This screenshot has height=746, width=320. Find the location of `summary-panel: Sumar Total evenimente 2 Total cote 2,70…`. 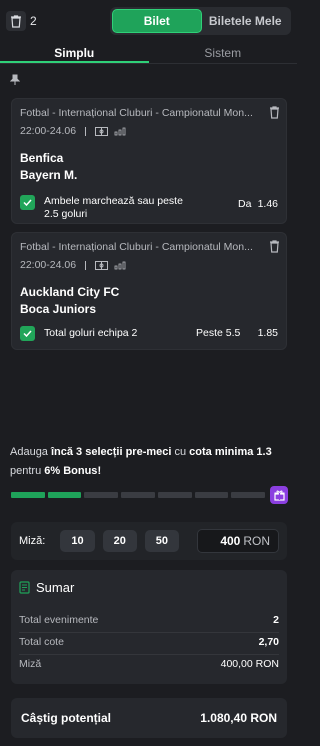

summary-panel: Sumar Total evenimente 2 Total cote 2,70… is located at coordinates (149, 627).